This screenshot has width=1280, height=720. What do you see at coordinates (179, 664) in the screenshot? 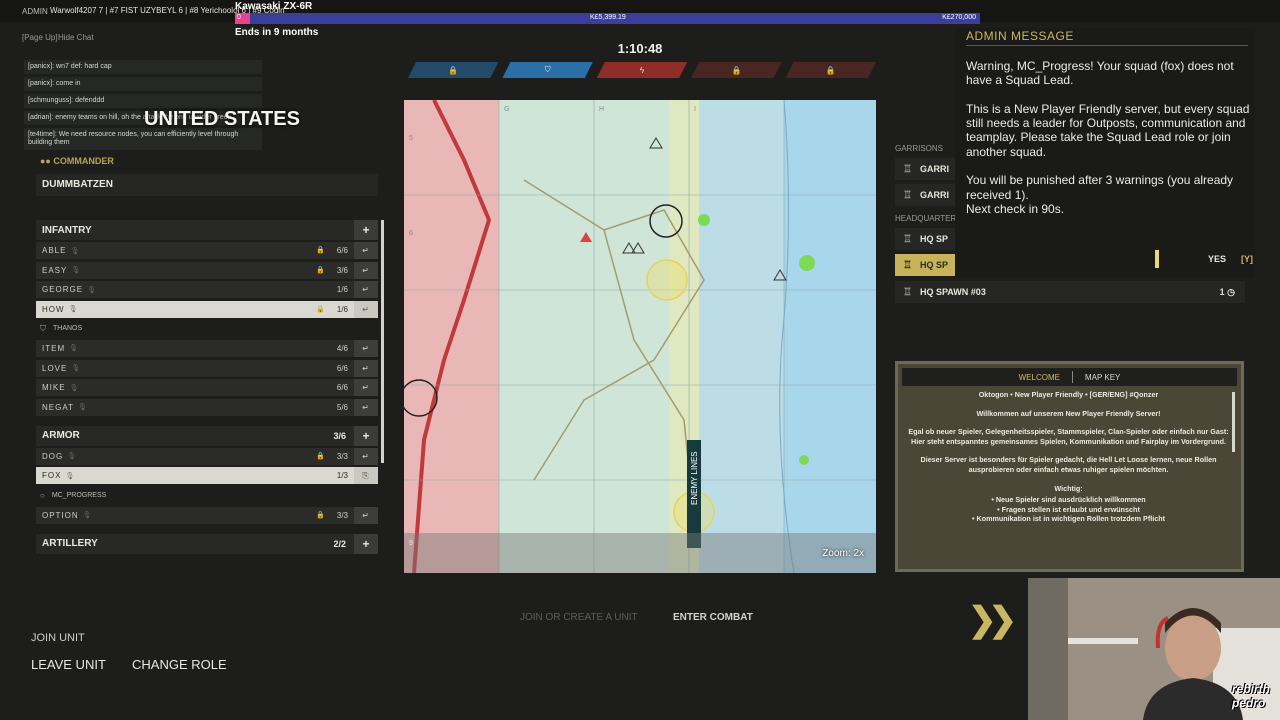
I see `change-role-button: CHANGE ROLE` at bounding box center [179, 664].